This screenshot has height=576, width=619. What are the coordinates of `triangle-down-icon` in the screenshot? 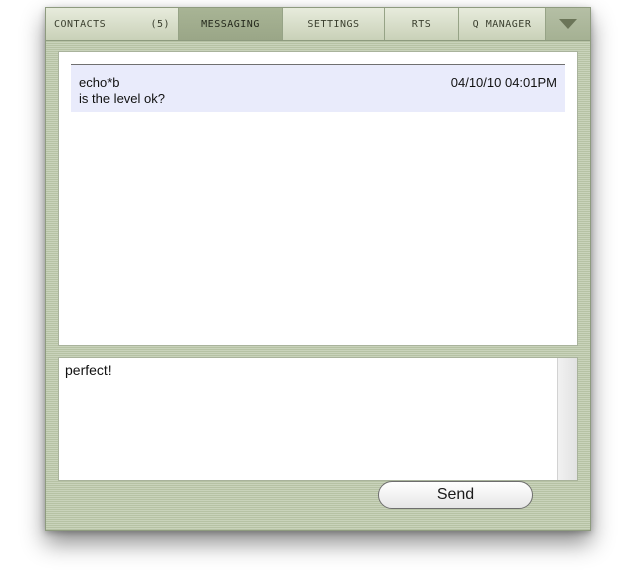 It's located at (568, 24).